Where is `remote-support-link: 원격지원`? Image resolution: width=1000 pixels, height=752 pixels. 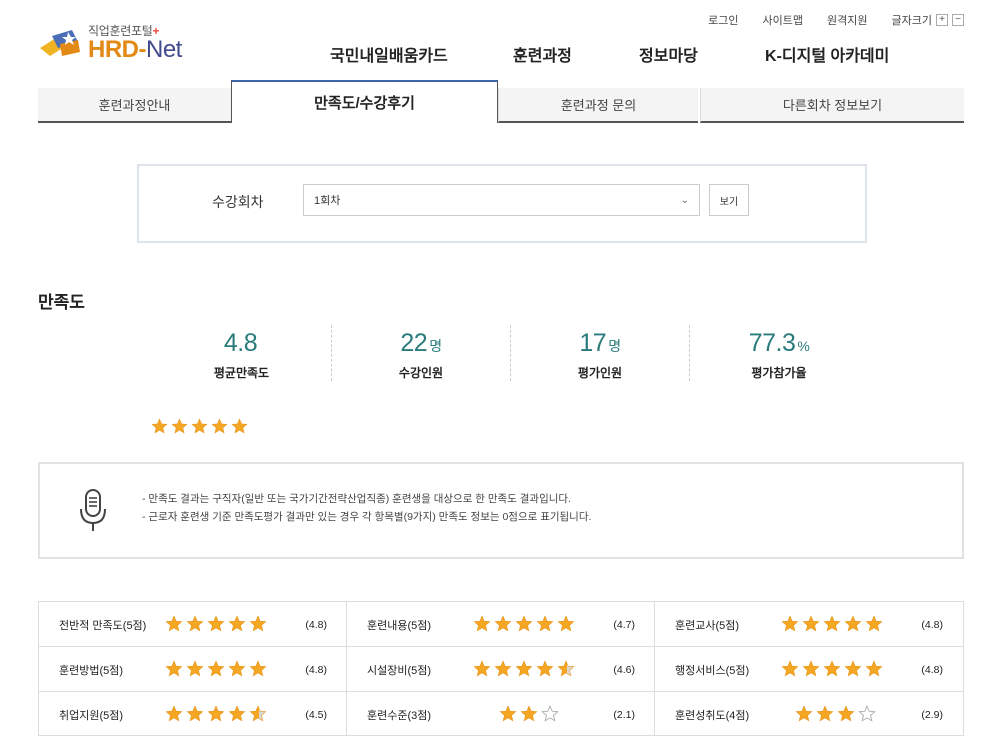
remote-support-link: 원격지원 is located at coordinates (847, 20).